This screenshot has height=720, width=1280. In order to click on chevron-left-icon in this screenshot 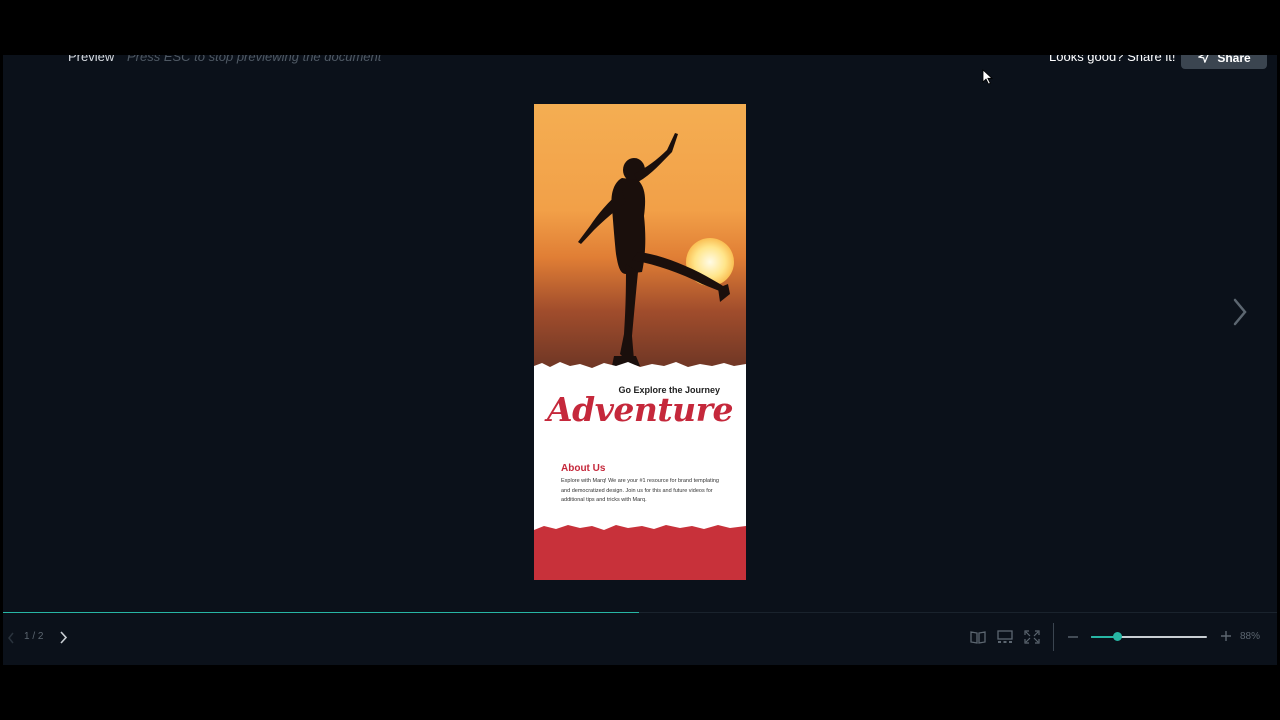, I will do `click(11, 638)`.